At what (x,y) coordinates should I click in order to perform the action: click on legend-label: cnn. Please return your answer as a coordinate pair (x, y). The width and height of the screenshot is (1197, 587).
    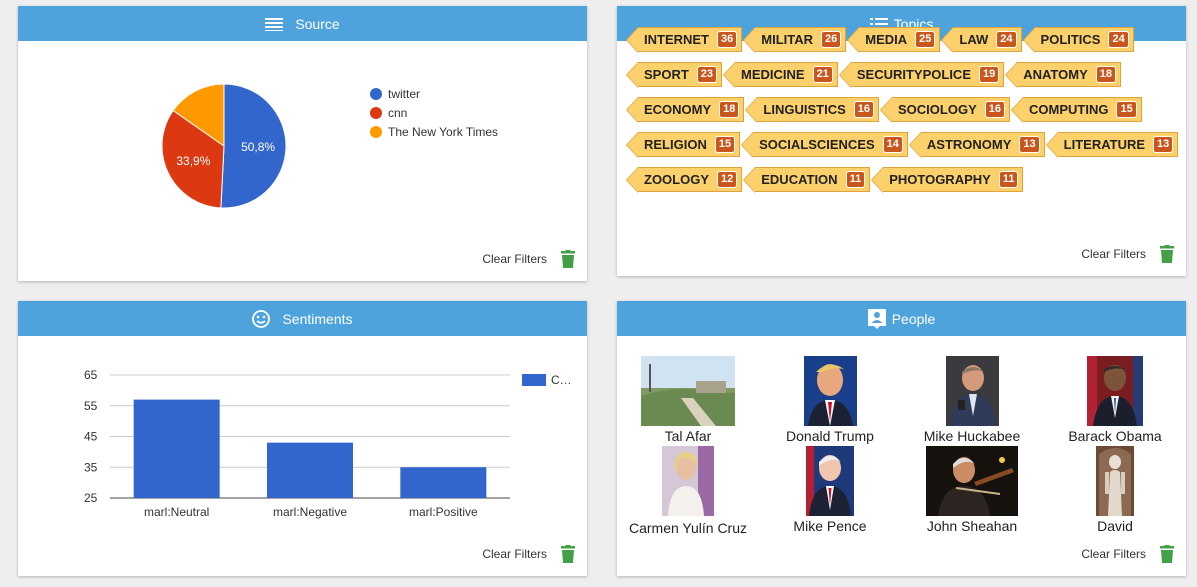
    Looking at the image, I should click on (398, 112).